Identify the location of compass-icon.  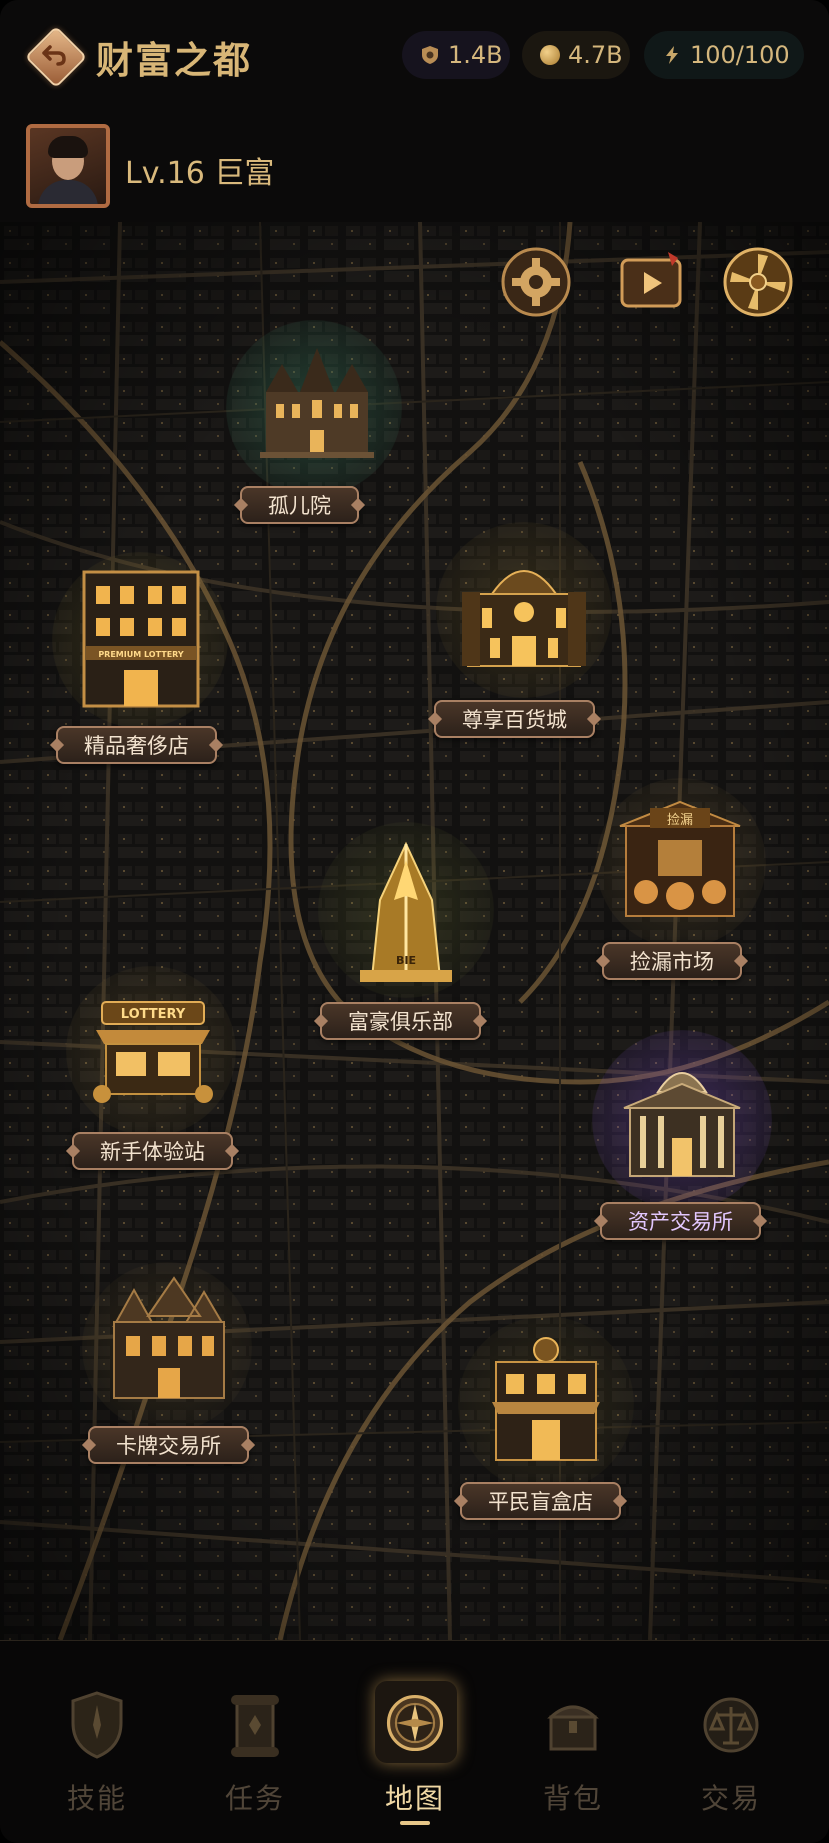
(415, 1723).